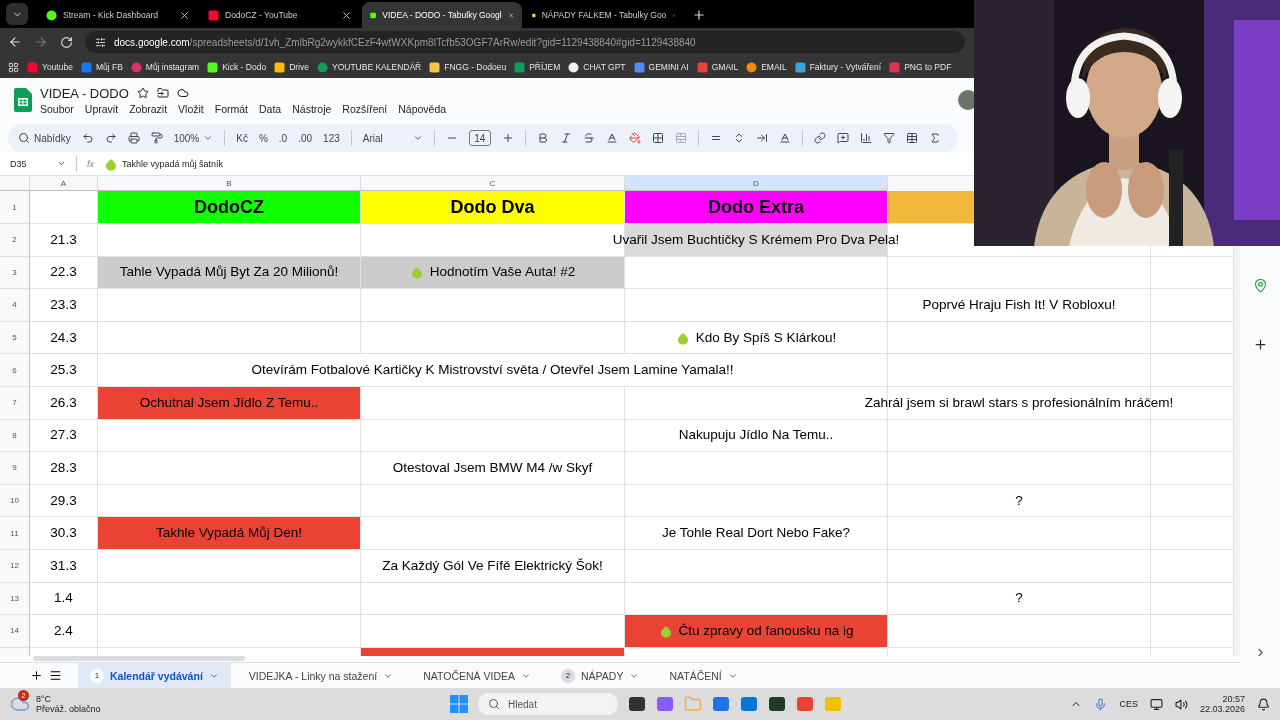 This screenshot has width=1280, height=720. I want to click on weather-text: Převáž. oblačno, so click(68, 709).